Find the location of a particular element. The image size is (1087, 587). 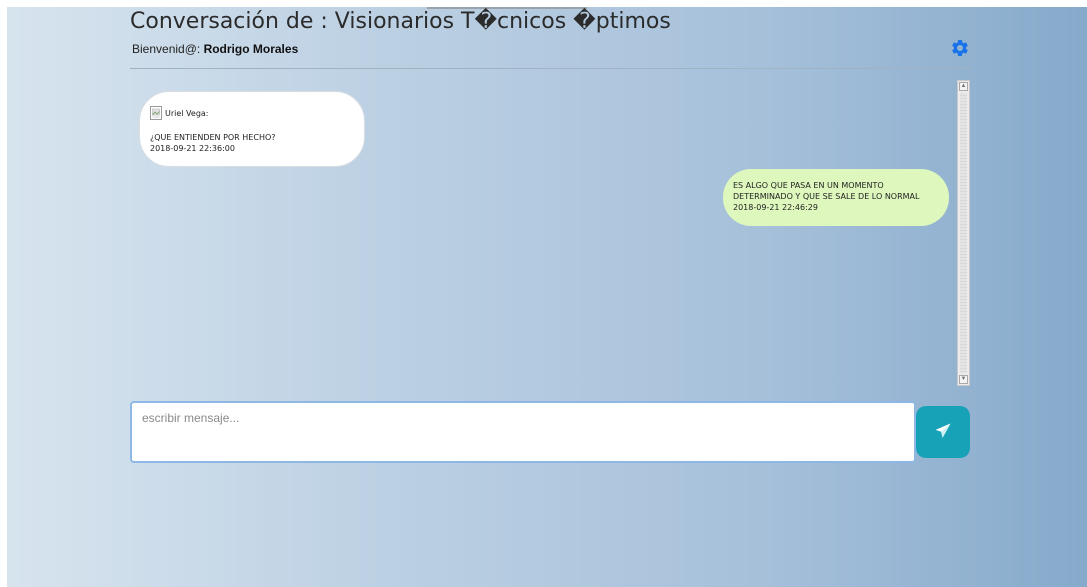

message-text-line-1: ES ALGO QUE PASA EN UN MOMENTO is located at coordinates (808, 185).